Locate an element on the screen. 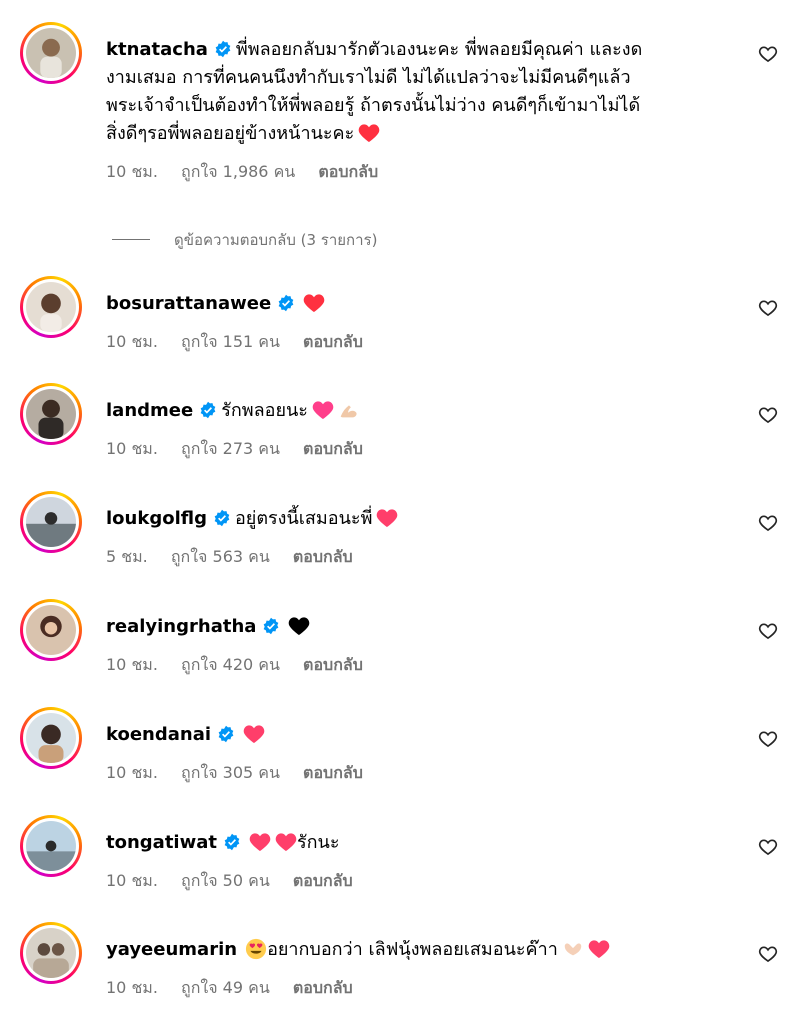 Image resolution: width=800 pixels, height=1023 pixels. like-count: ถูกใจ 305 คน is located at coordinates (230, 772).